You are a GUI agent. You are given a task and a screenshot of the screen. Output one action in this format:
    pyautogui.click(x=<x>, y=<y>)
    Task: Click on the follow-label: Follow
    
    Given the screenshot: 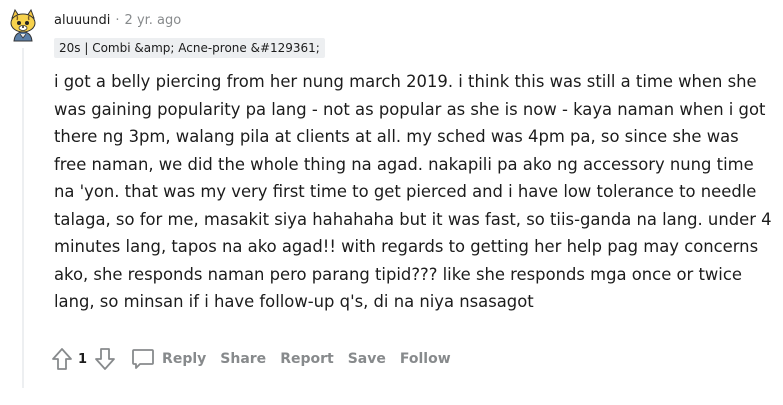 What is the action you would take?
    pyautogui.click(x=425, y=359)
    